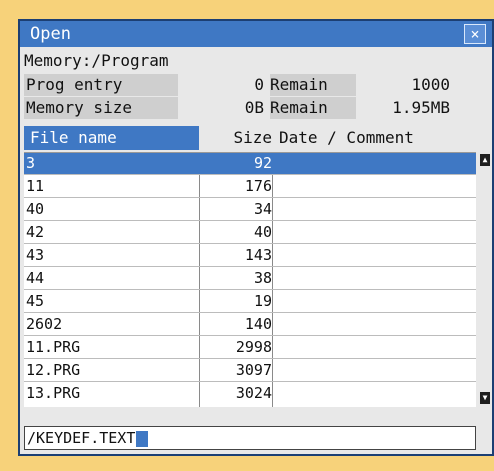 This screenshot has width=494, height=471. Describe the element at coordinates (258, 255) in the screenshot. I see `file-size-cell: 143` at that location.